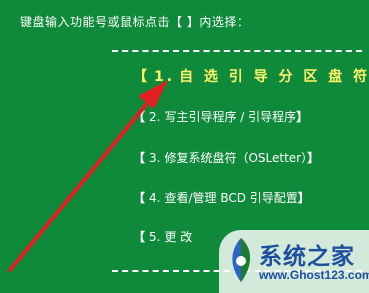 The image size is (369, 293). What do you see at coordinates (178, 237) in the screenshot?
I see `menu-item-label: 更 改` at bounding box center [178, 237].